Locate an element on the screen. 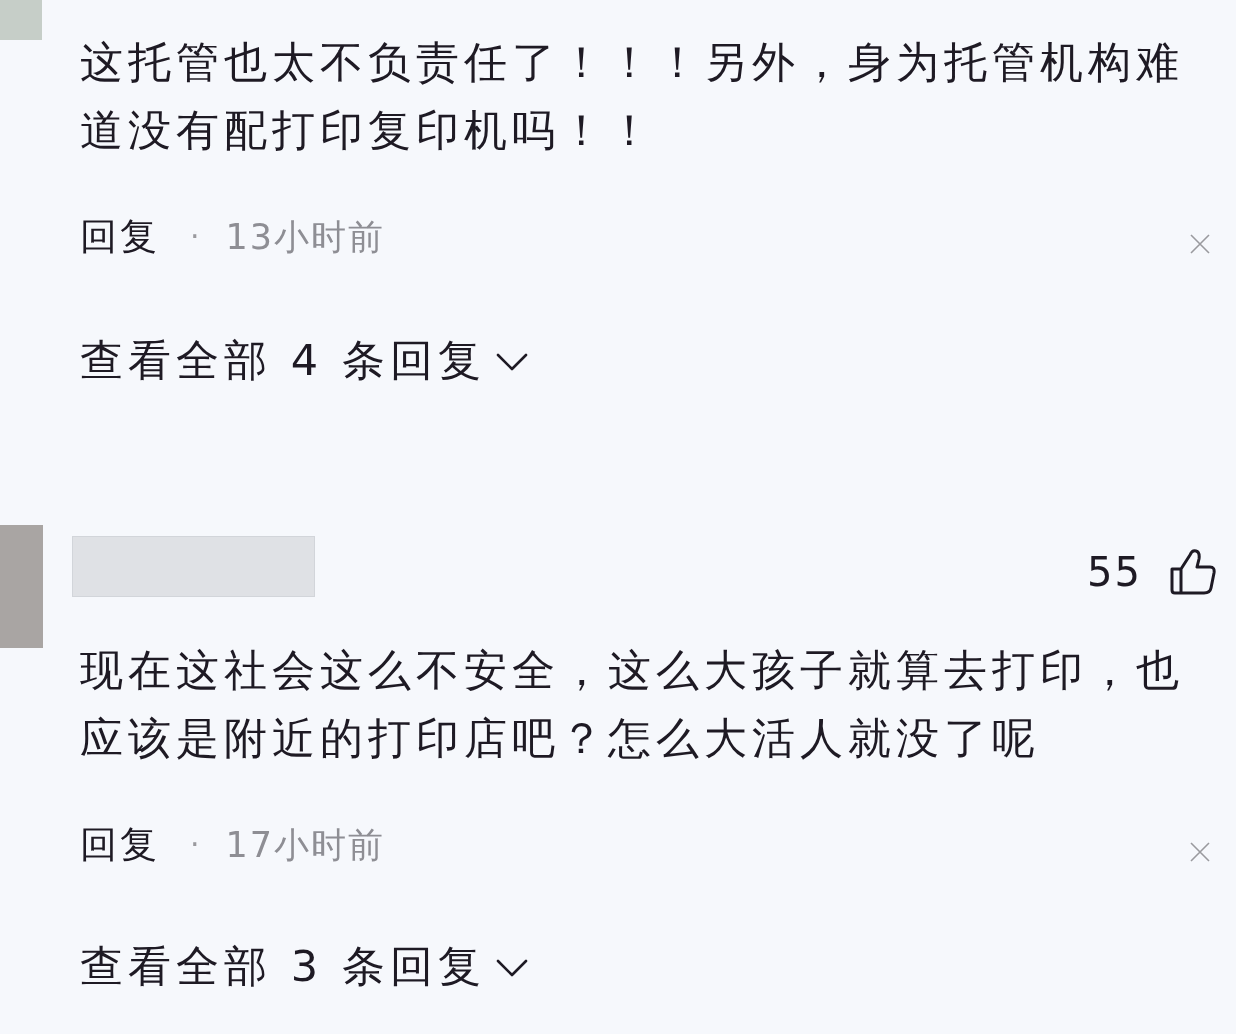  like-button: 55 is located at coordinates (1151, 572).